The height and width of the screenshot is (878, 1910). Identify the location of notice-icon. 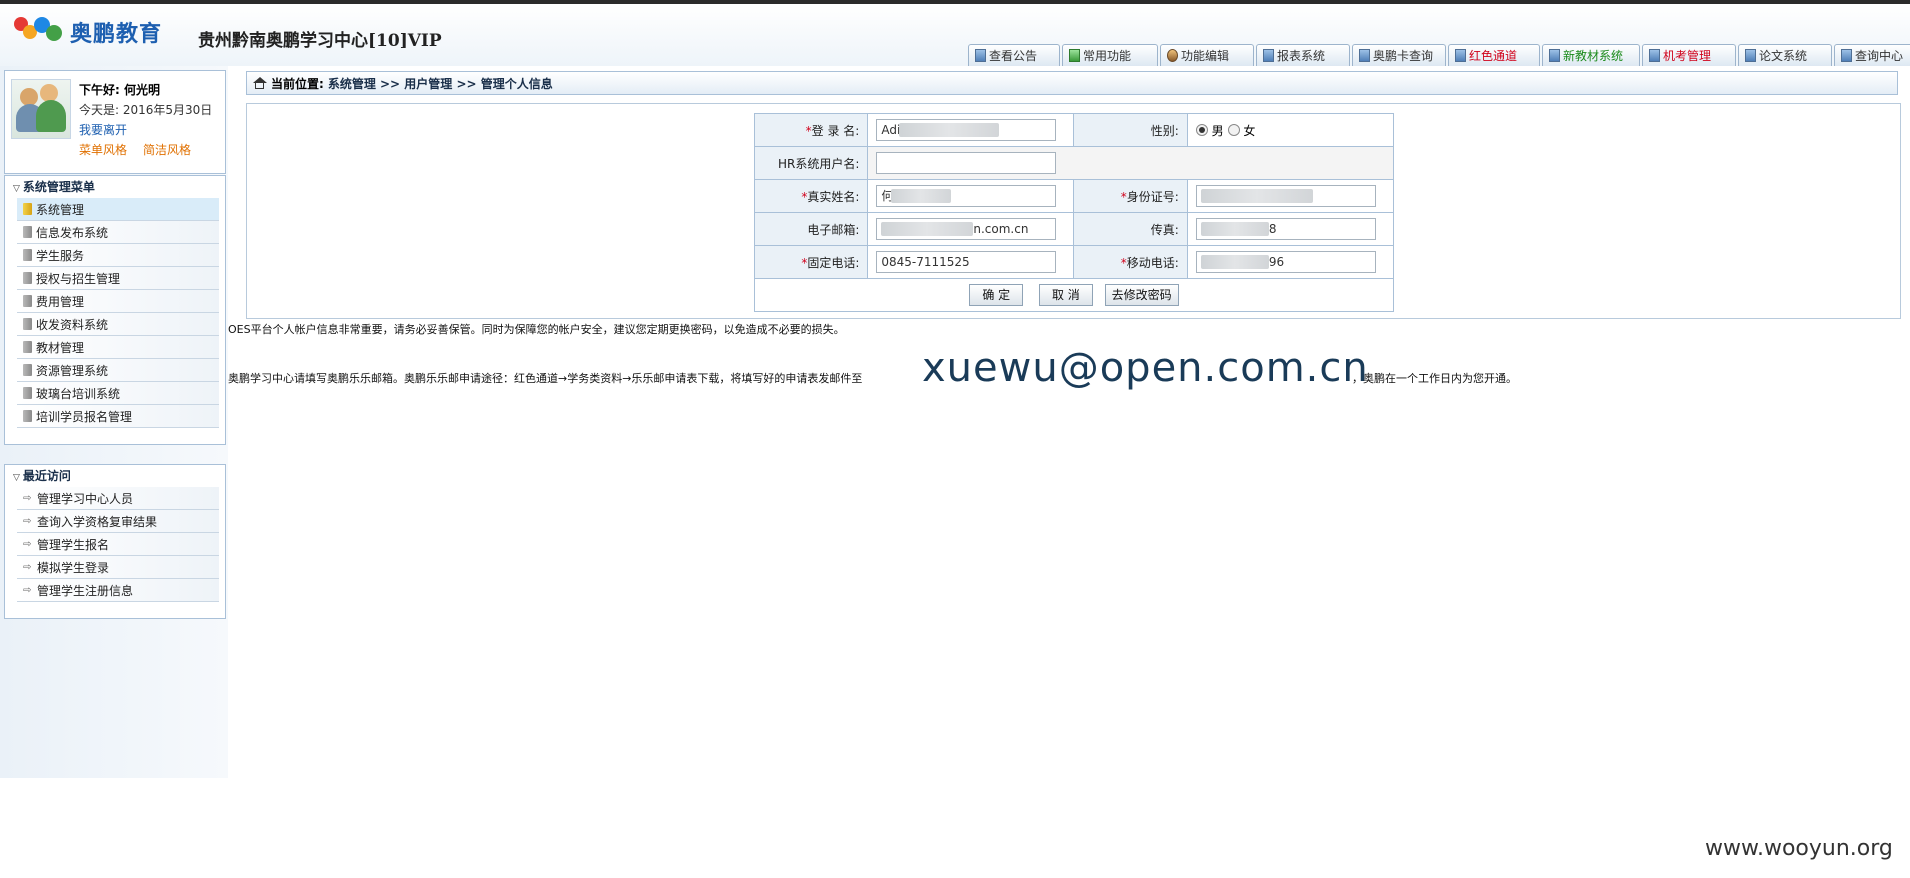
(980, 55).